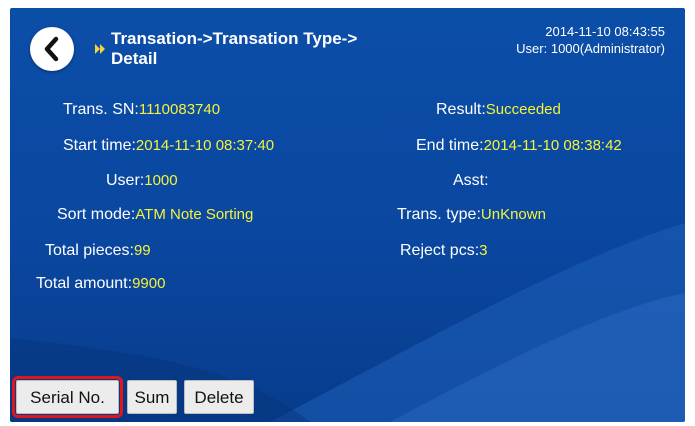  I want to click on start-time-field: Start time:2014-11-10 08:37:40, so click(168, 146).